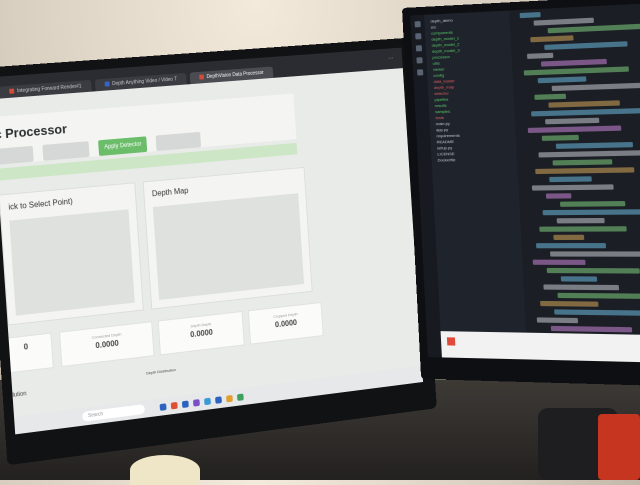 This screenshot has width=640, height=485. Describe the element at coordinates (419, 60) in the screenshot. I see `run-icon` at that location.